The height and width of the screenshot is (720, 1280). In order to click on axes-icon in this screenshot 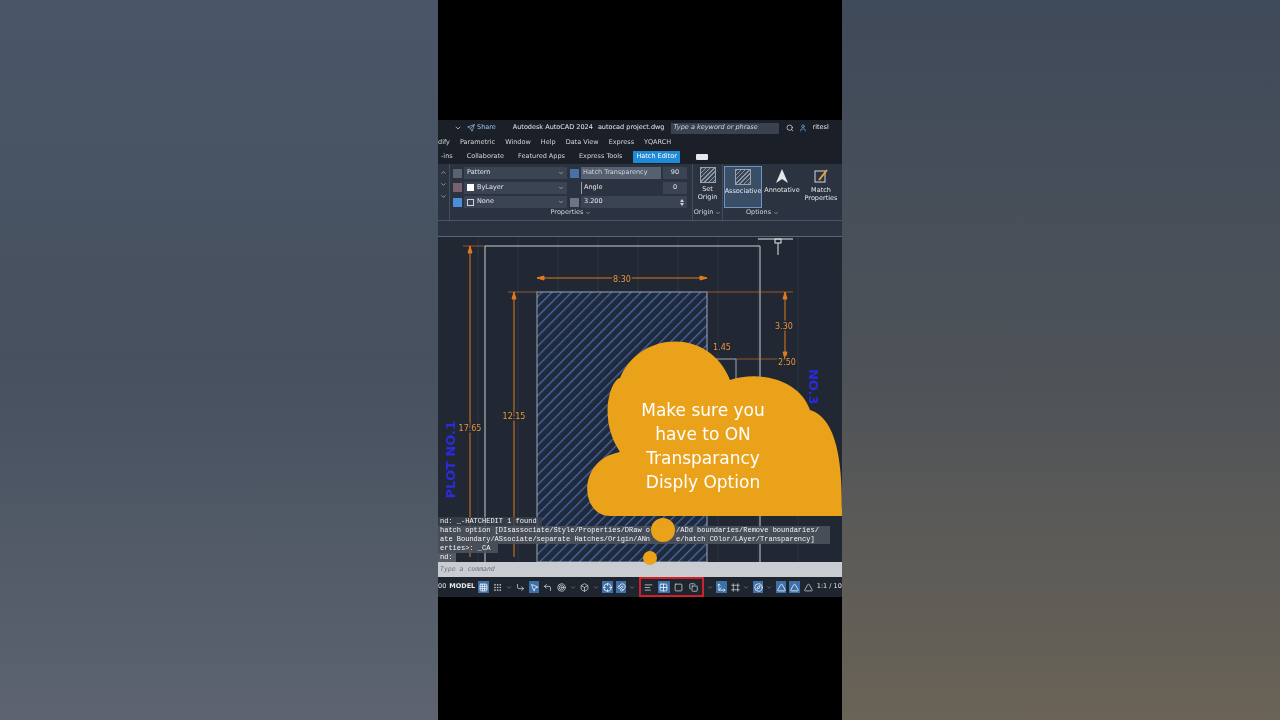, I will do `click(721, 587)`.